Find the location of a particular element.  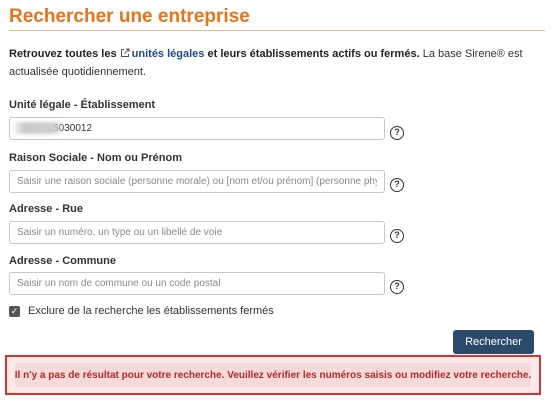

intro-lead: Retrouvez toutes les is located at coordinates (63, 54).